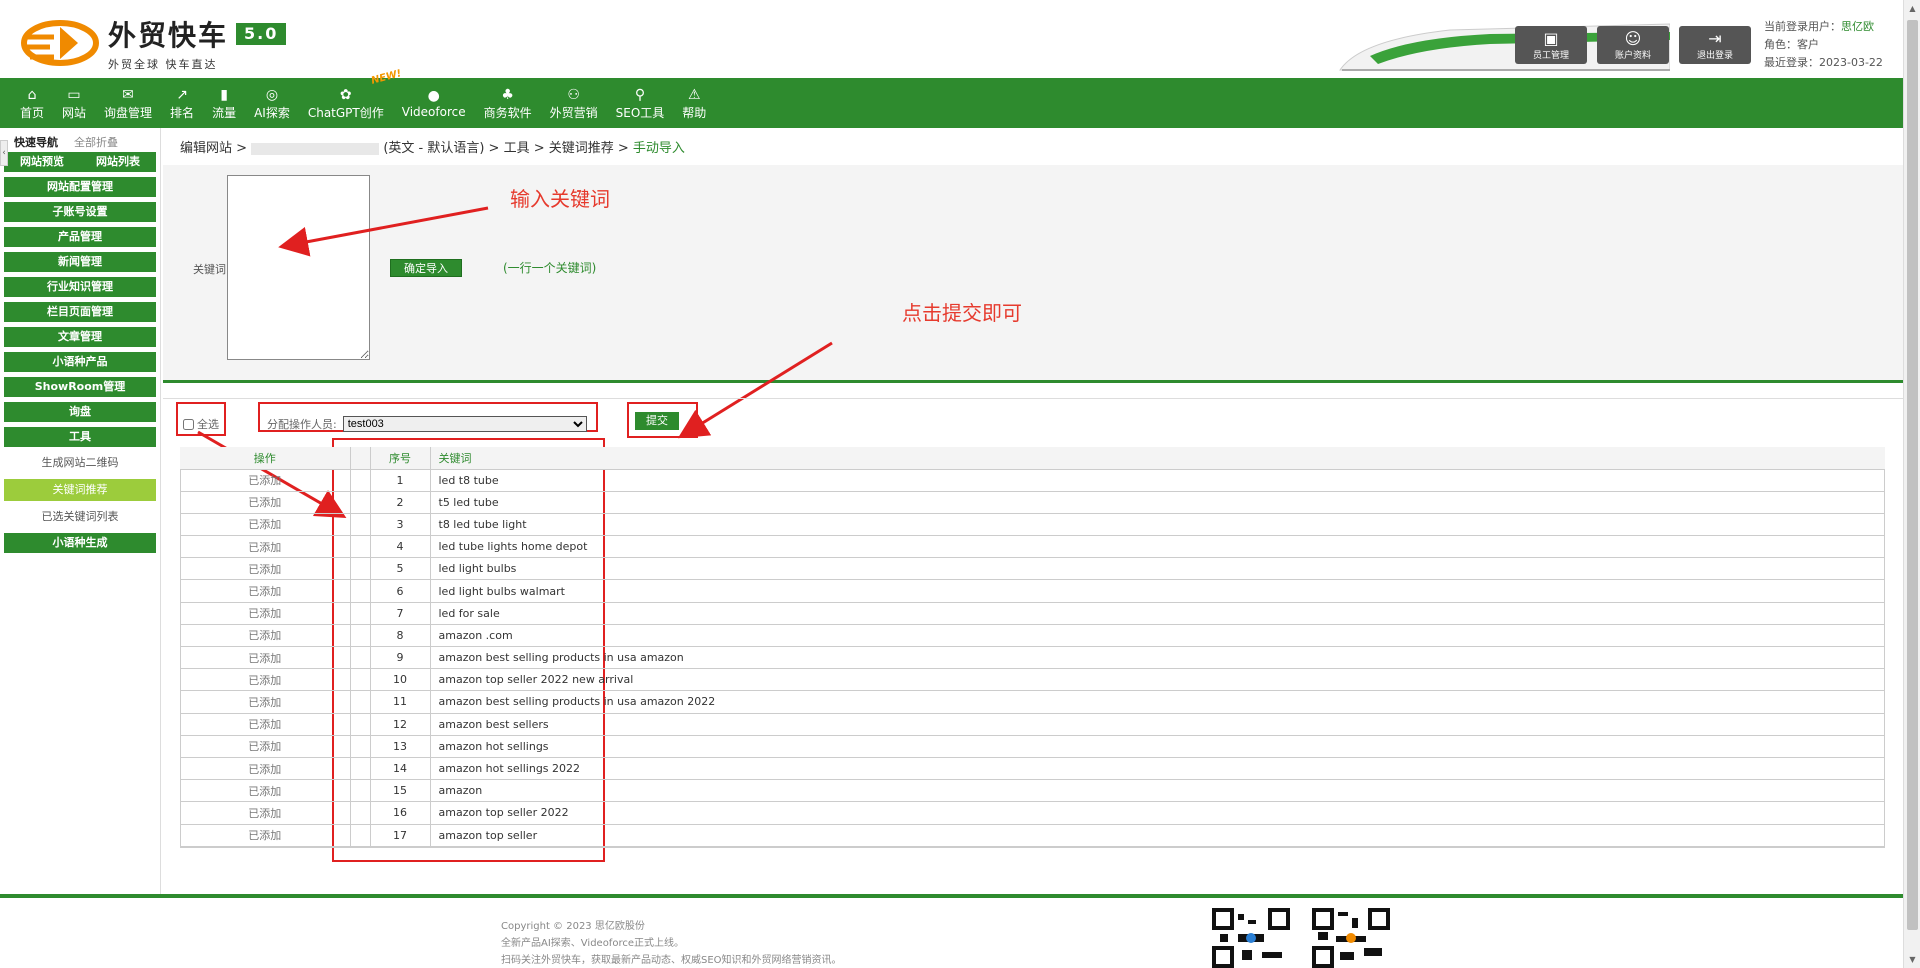 The height and width of the screenshot is (968, 1920). Describe the element at coordinates (360, 458) in the screenshot. I see `col-header-gap` at that location.